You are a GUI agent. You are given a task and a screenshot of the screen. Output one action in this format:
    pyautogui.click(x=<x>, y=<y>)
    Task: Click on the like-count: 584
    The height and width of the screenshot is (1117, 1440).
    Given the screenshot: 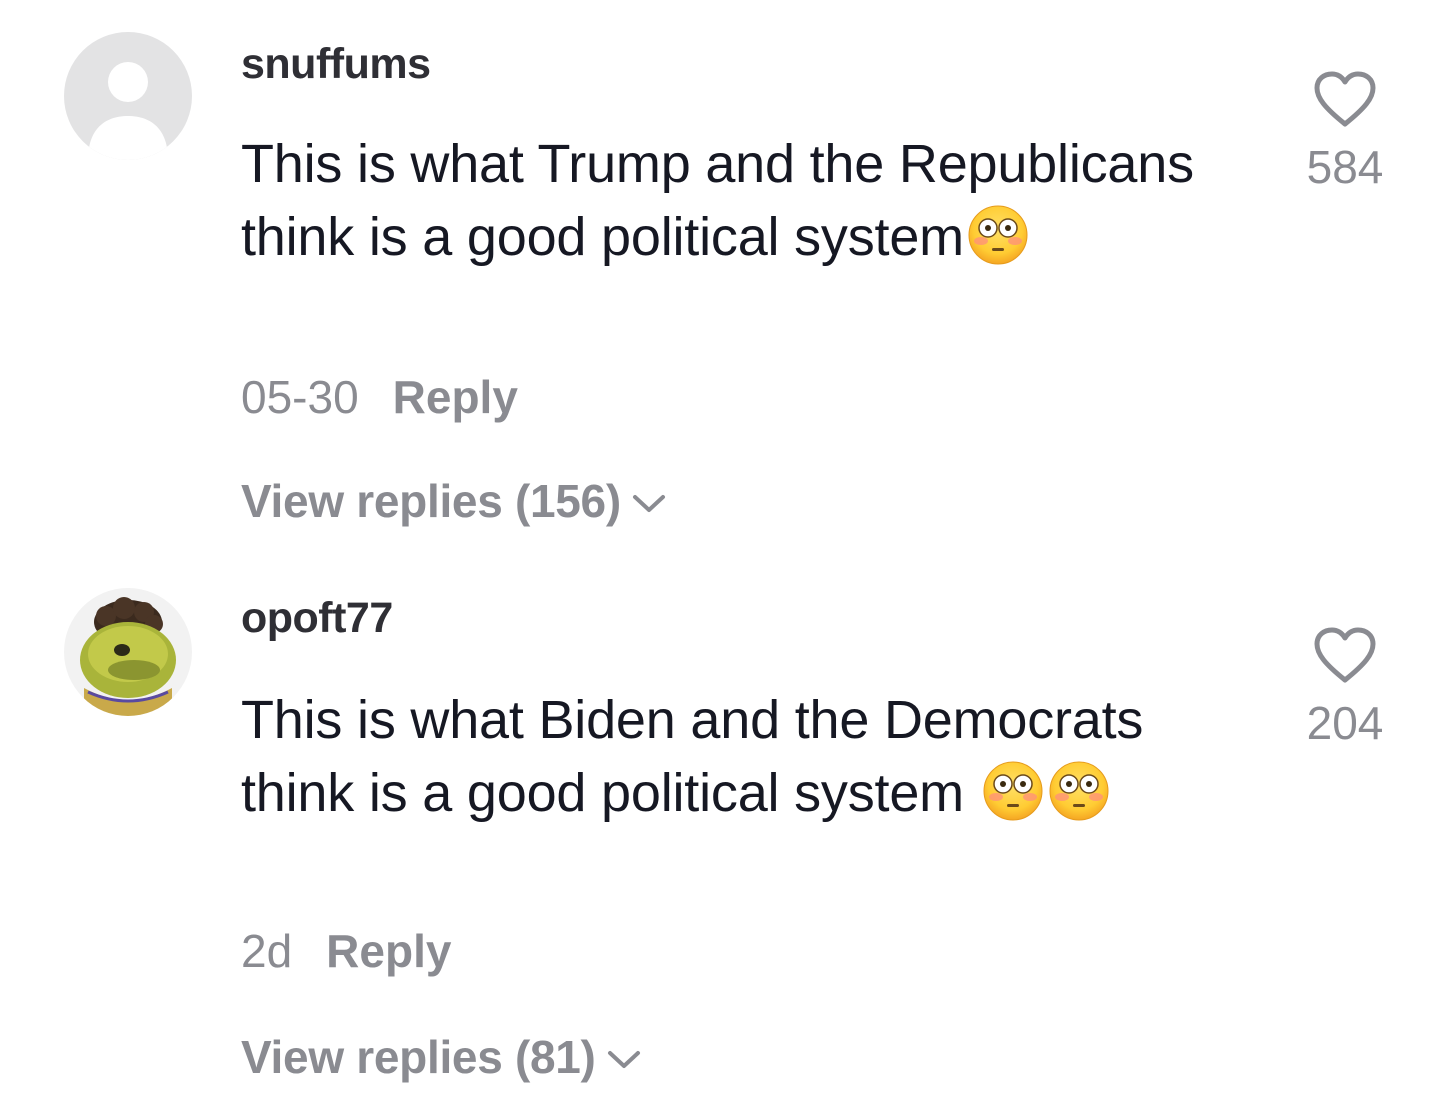 What is the action you would take?
    pyautogui.click(x=1345, y=167)
    